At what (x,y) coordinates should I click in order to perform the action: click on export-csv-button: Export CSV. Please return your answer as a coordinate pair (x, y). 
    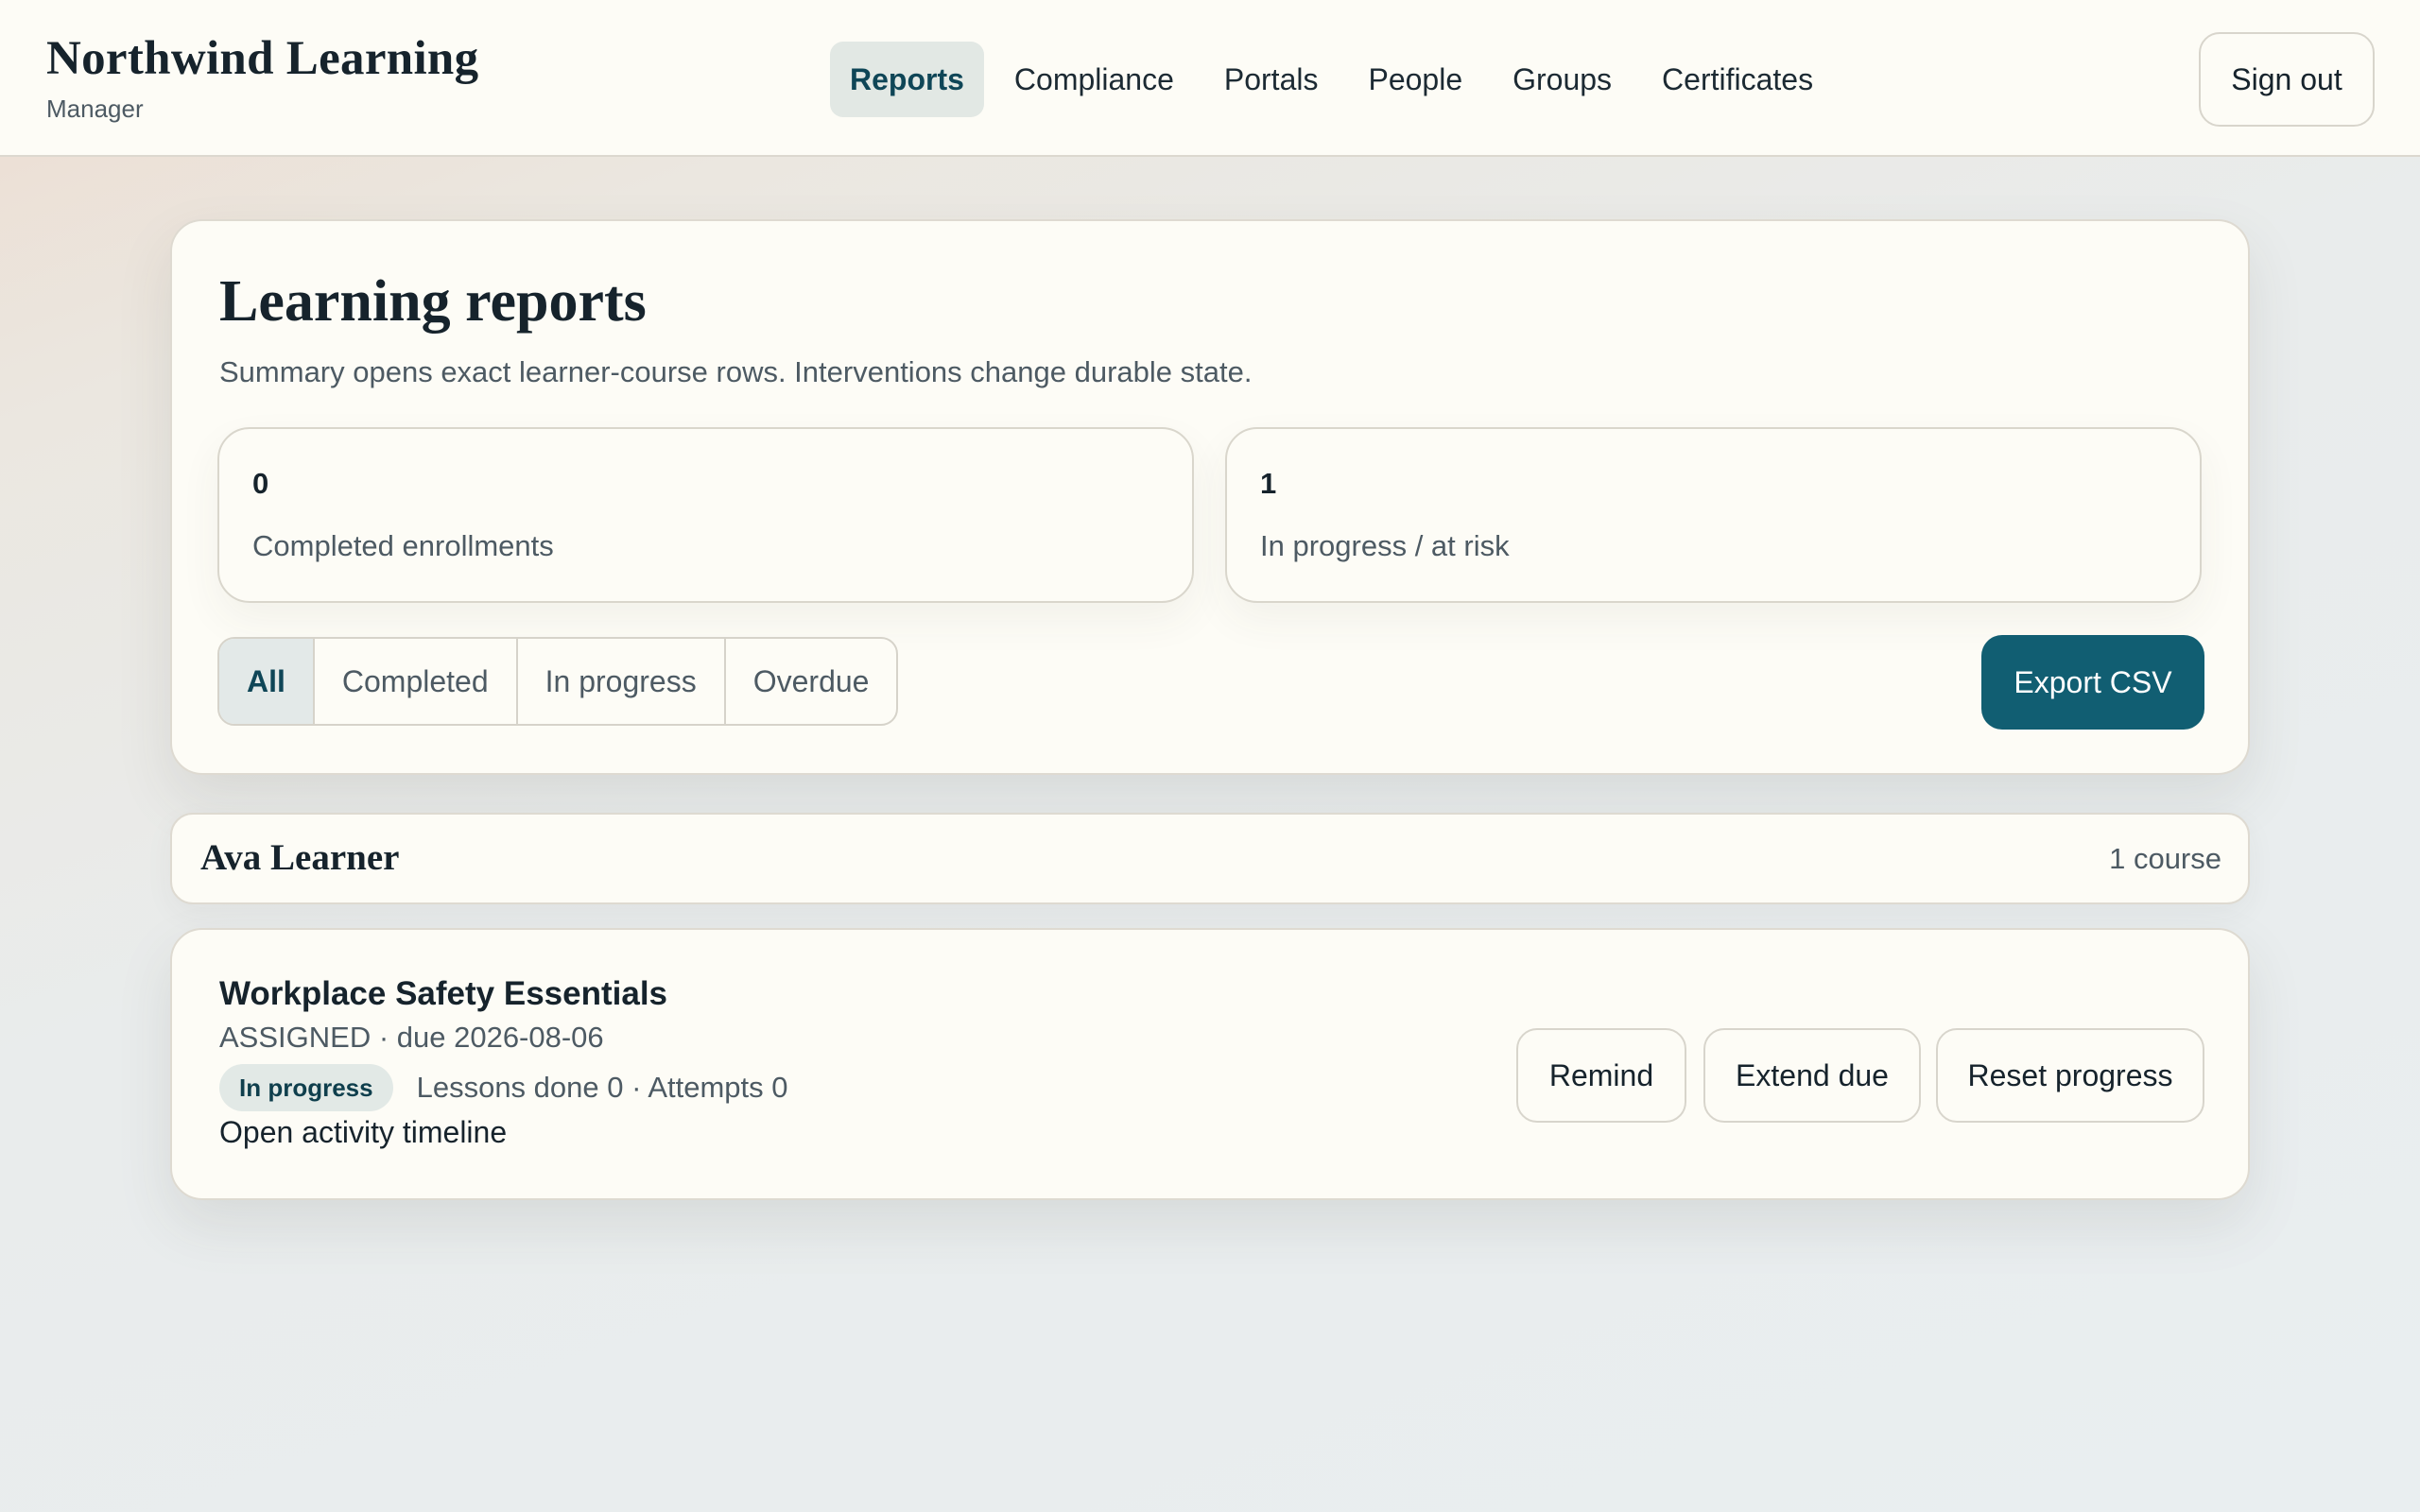
    Looking at the image, I should click on (2092, 682).